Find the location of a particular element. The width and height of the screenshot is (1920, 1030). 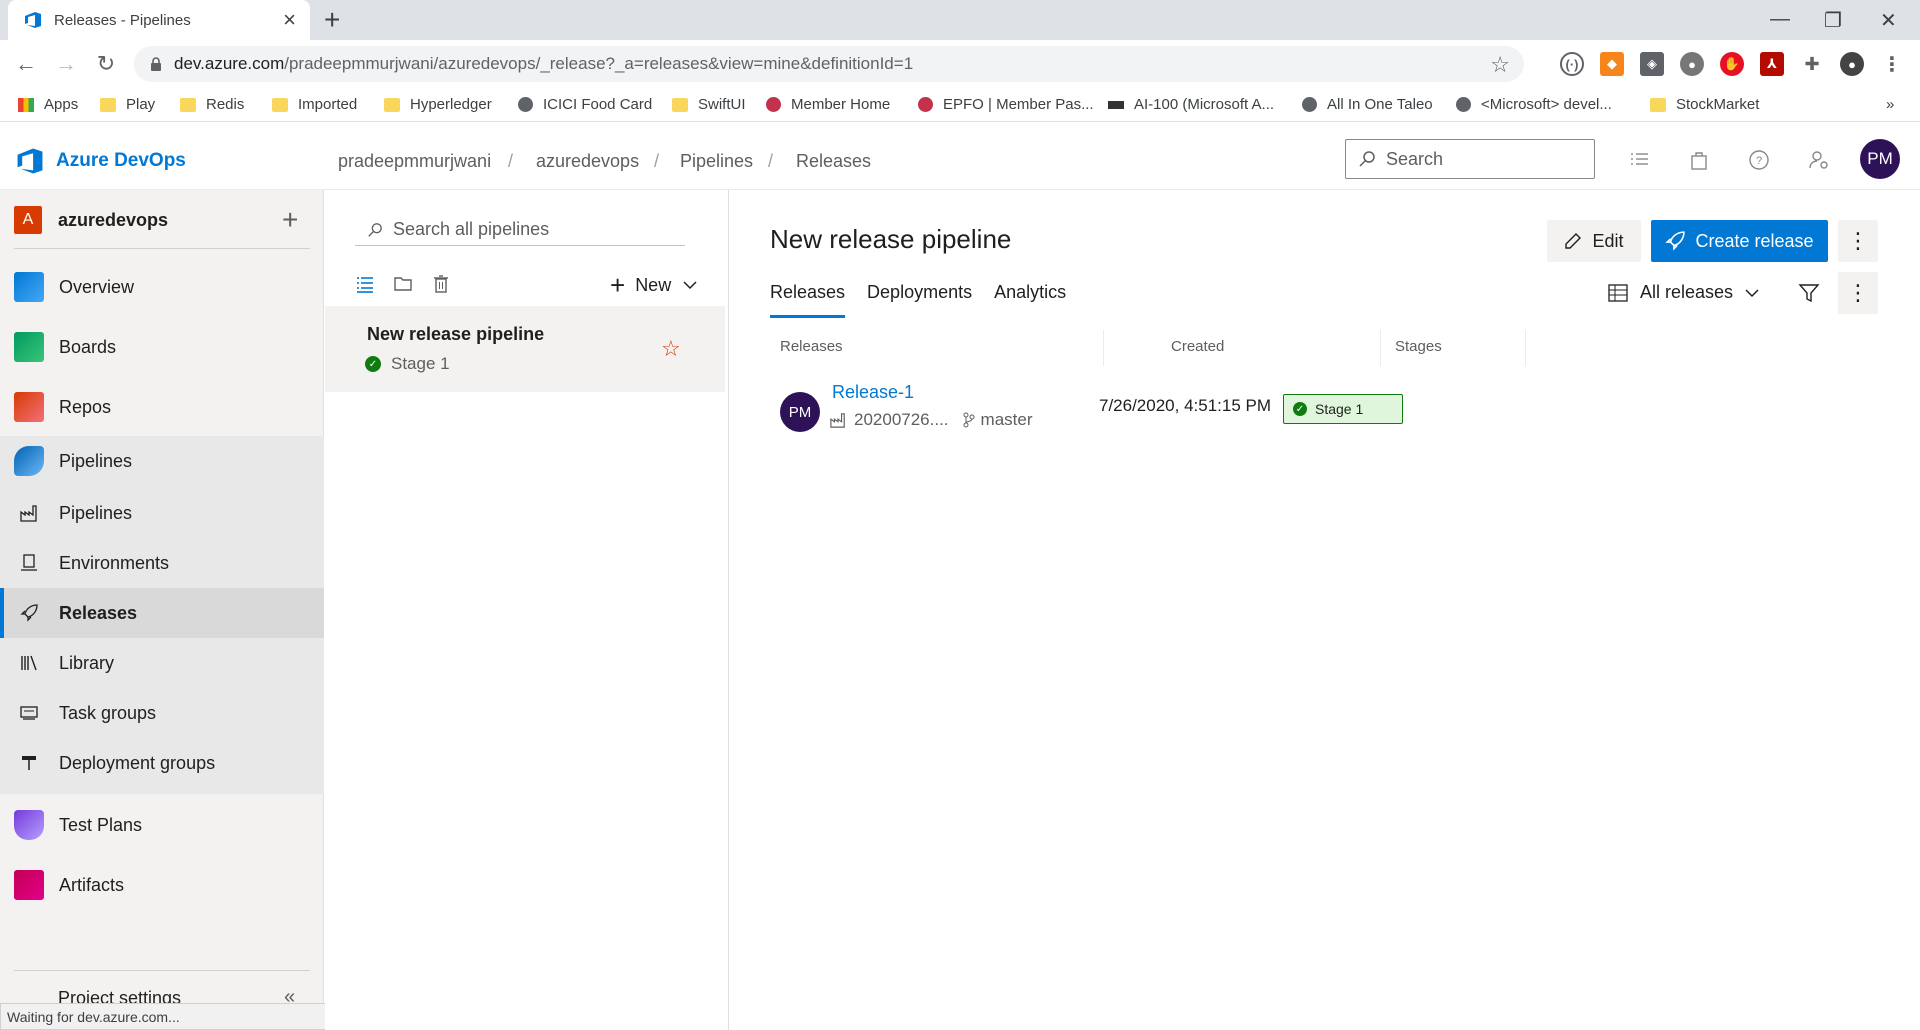

column-separator is located at coordinates (1103, 348).